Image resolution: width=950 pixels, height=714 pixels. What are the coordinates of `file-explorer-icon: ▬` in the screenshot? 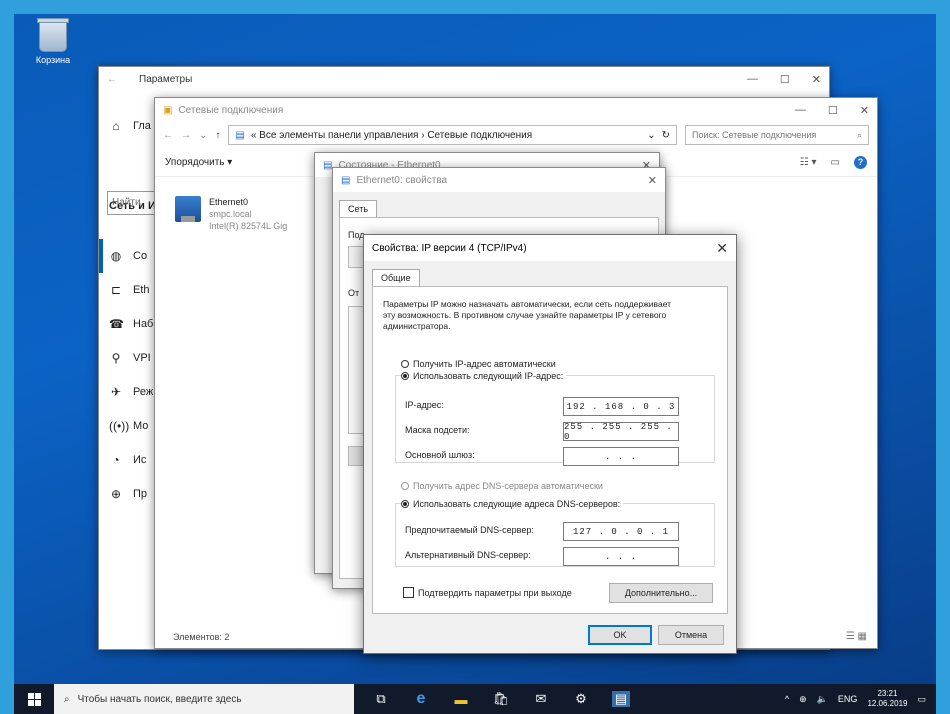 It's located at (461, 699).